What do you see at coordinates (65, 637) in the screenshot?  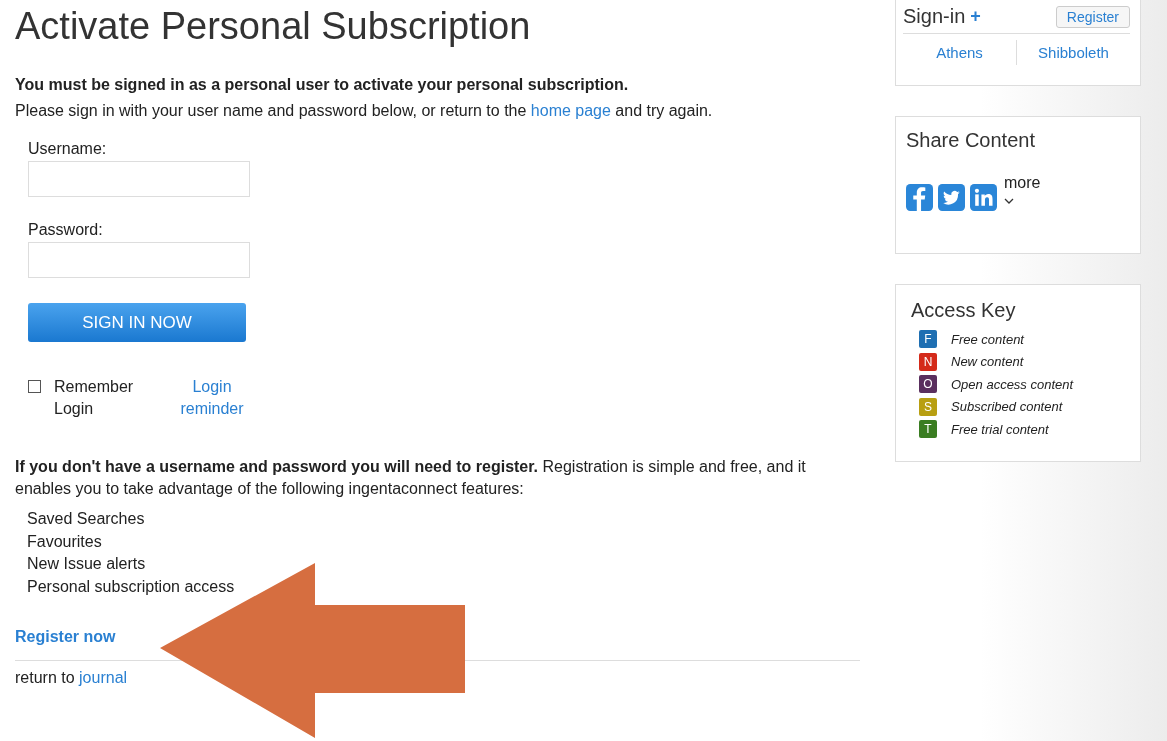 I see `register-now-link: Register now` at bounding box center [65, 637].